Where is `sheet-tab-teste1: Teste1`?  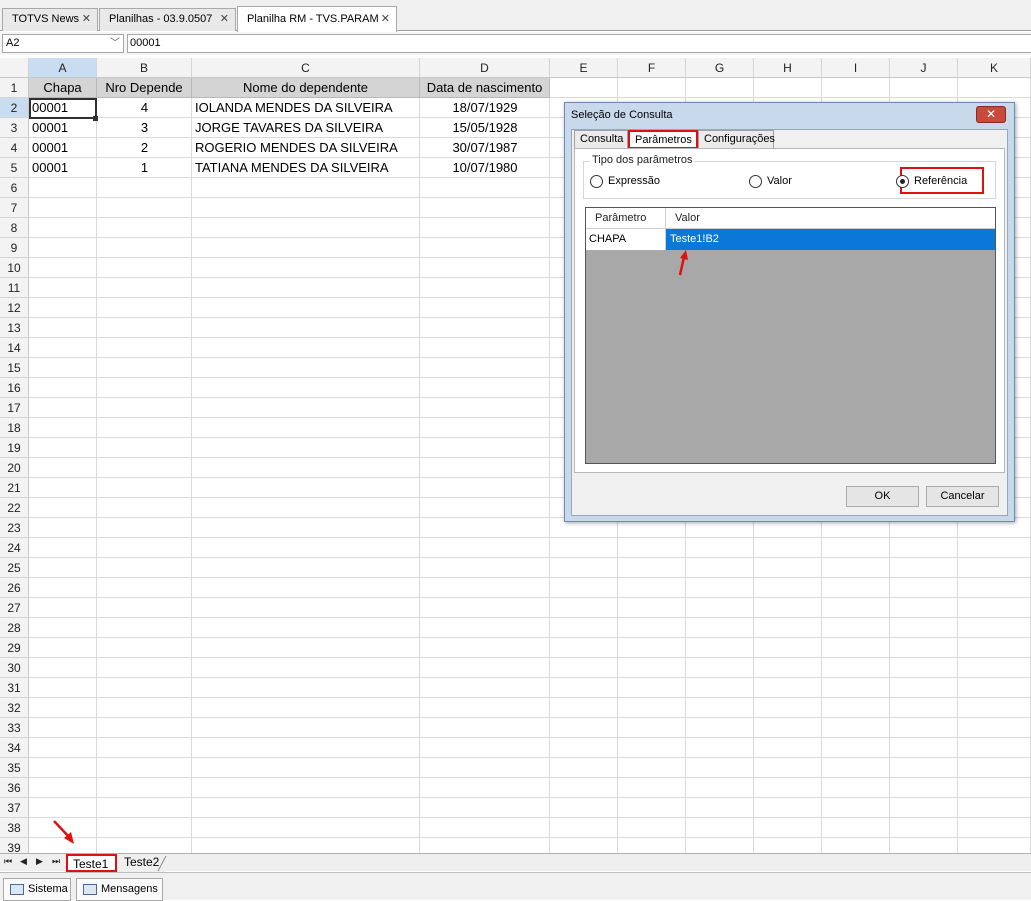 sheet-tab-teste1: Teste1 is located at coordinates (91, 863).